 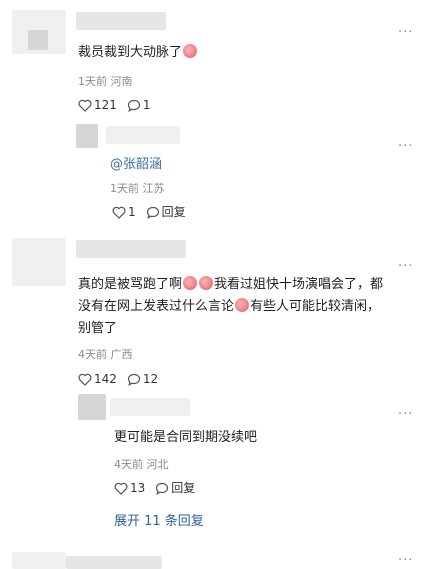 What do you see at coordinates (128, 464) in the screenshot?
I see `reply-time: 4天前` at bounding box center [128, 464].